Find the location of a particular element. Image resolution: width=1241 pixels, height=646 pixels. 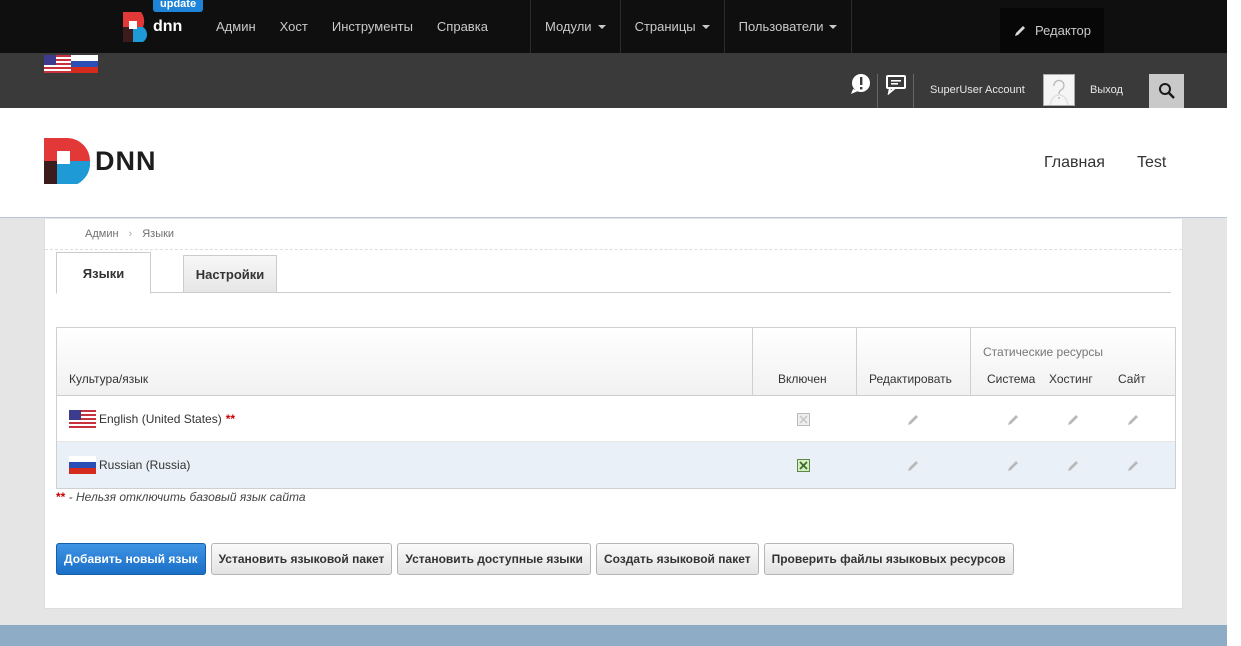

dropdown-users-label: Пользователи is located at coordinates (781, 26).